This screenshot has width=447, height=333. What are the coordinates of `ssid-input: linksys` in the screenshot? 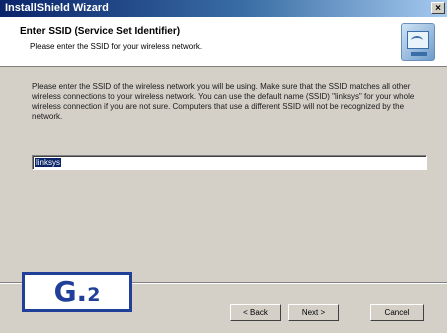 It's located at (229, 162).